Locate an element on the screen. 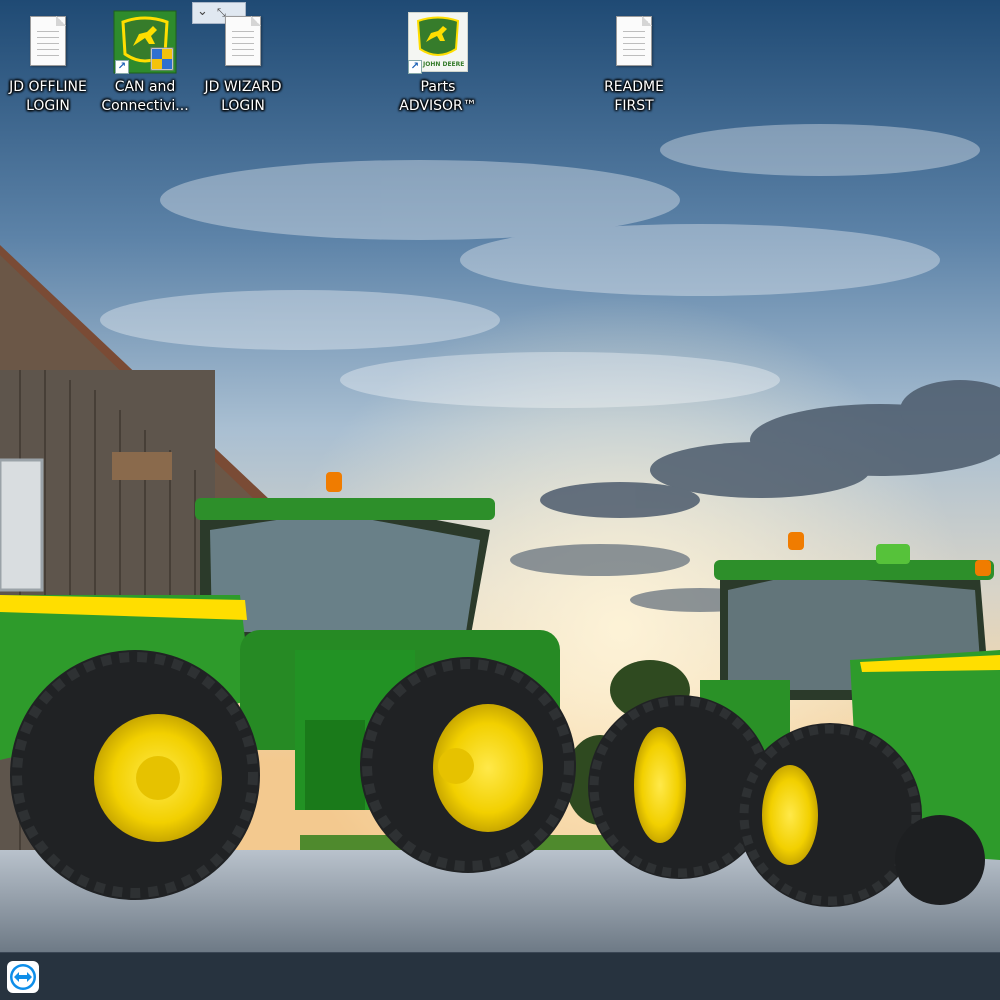 The width and height of the screenshot is (1000, 1000). desktop-icon-jd-wizard-login: JD WIZARD LOGIN is located at coordinates (243, 63).